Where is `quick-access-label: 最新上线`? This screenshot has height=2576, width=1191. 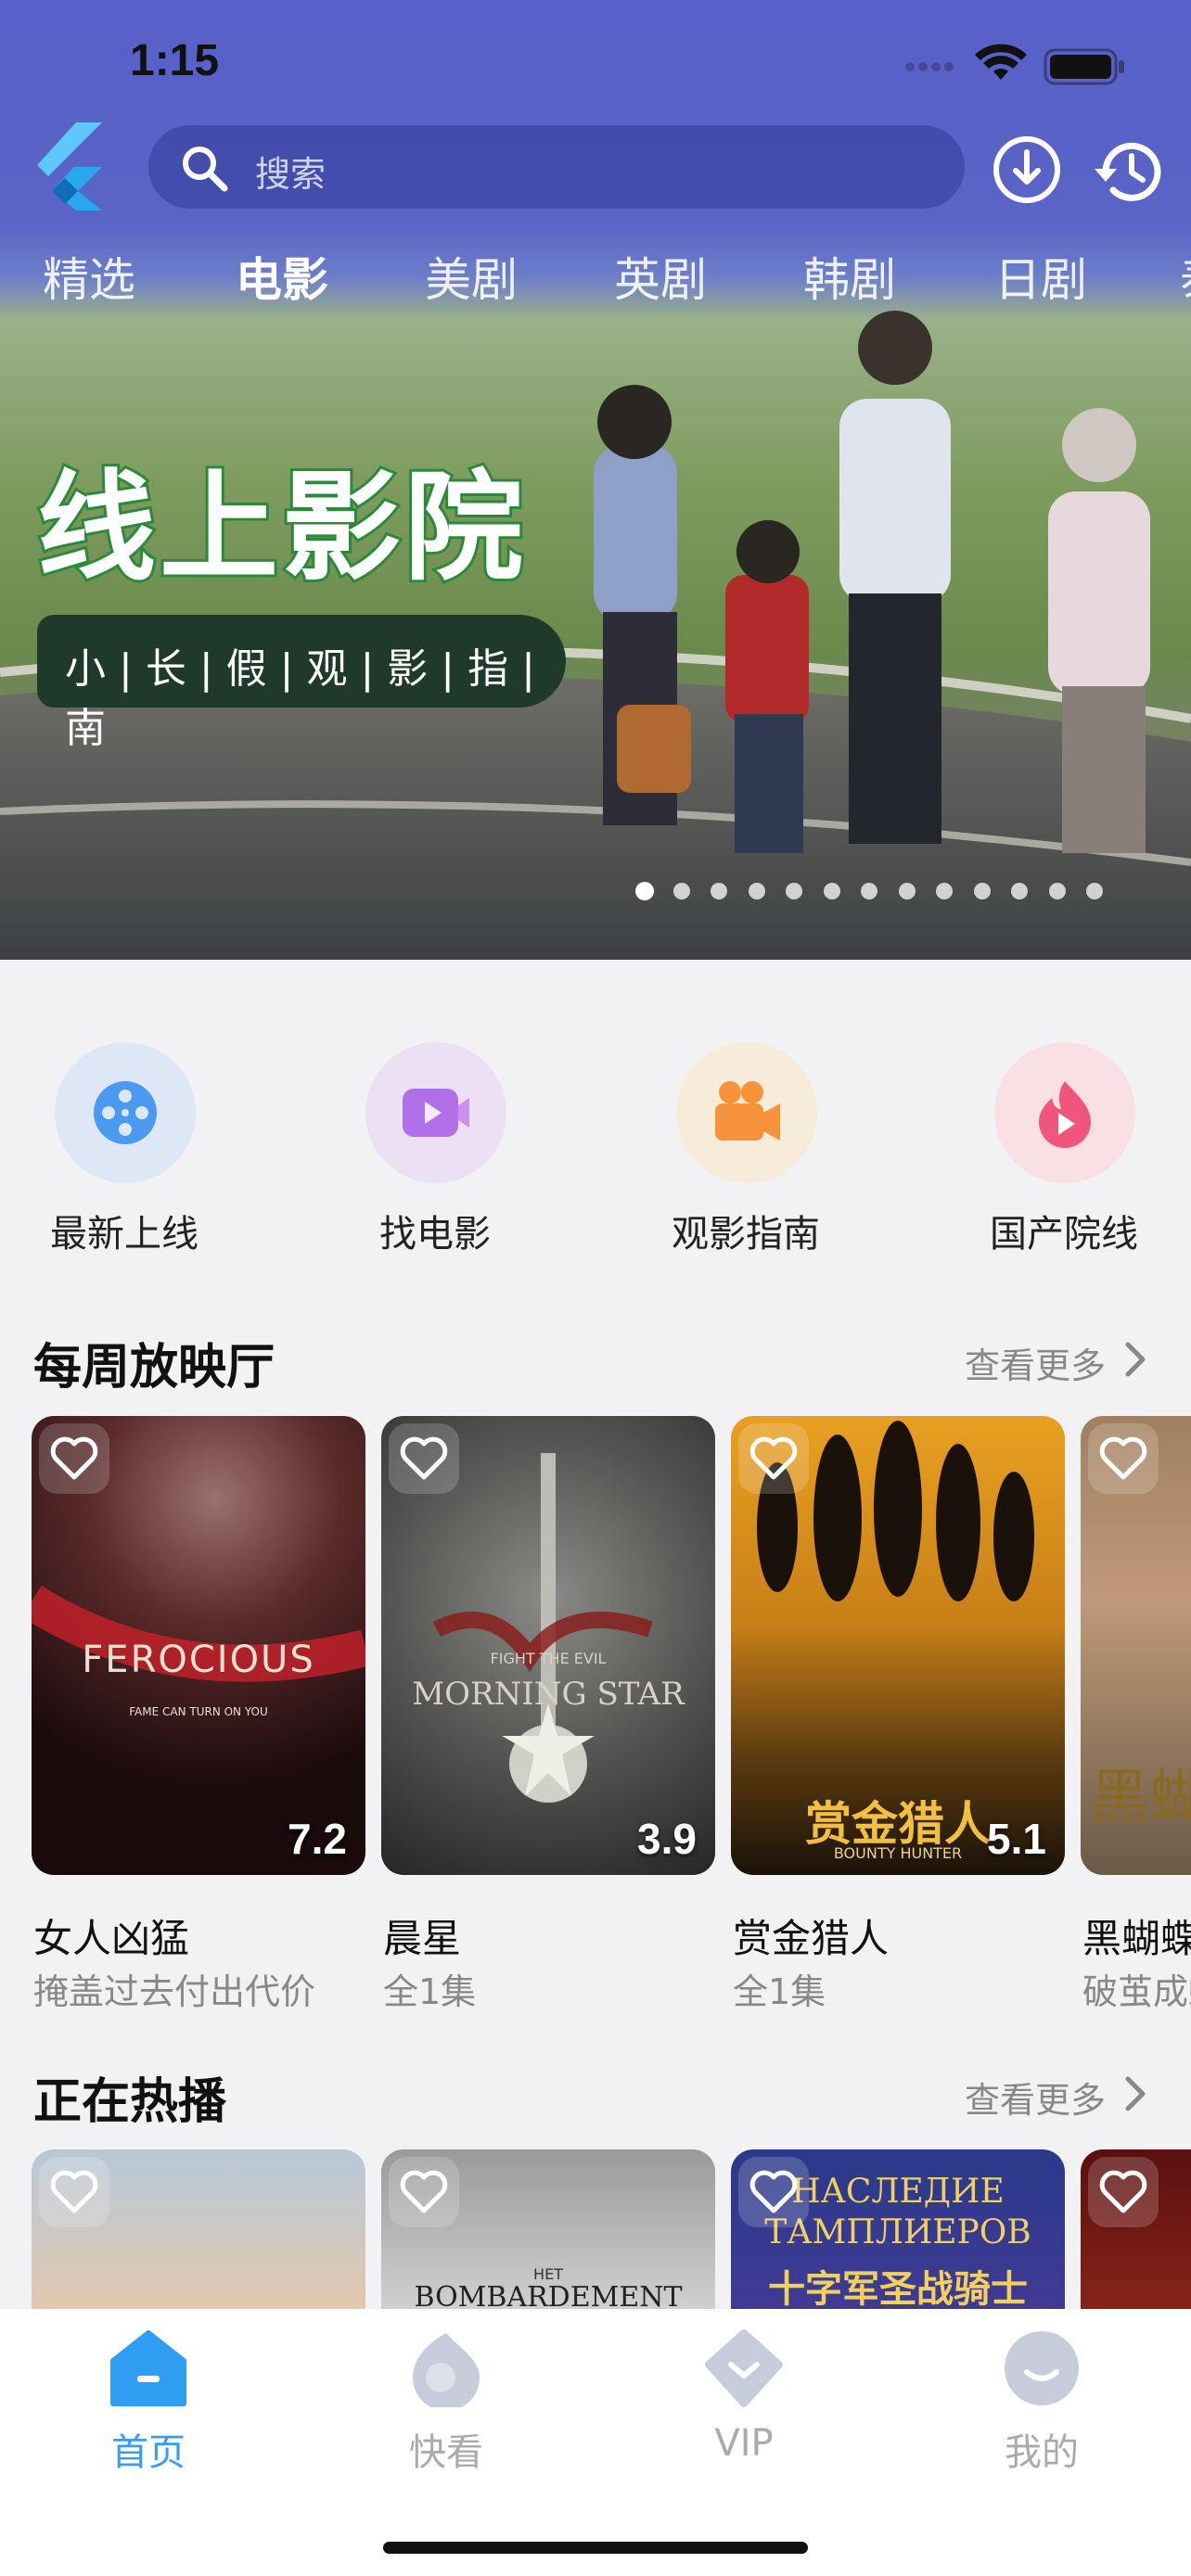
quick-access-label: 最新上线 is located at coordinates (124, 1234).